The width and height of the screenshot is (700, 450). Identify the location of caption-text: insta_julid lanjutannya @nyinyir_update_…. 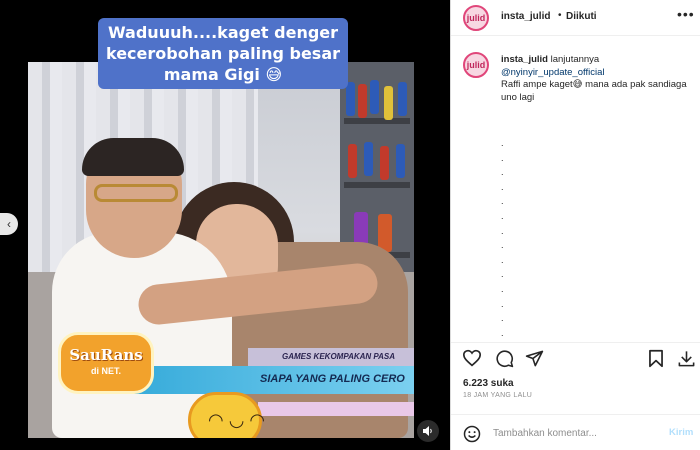
(597, 79).